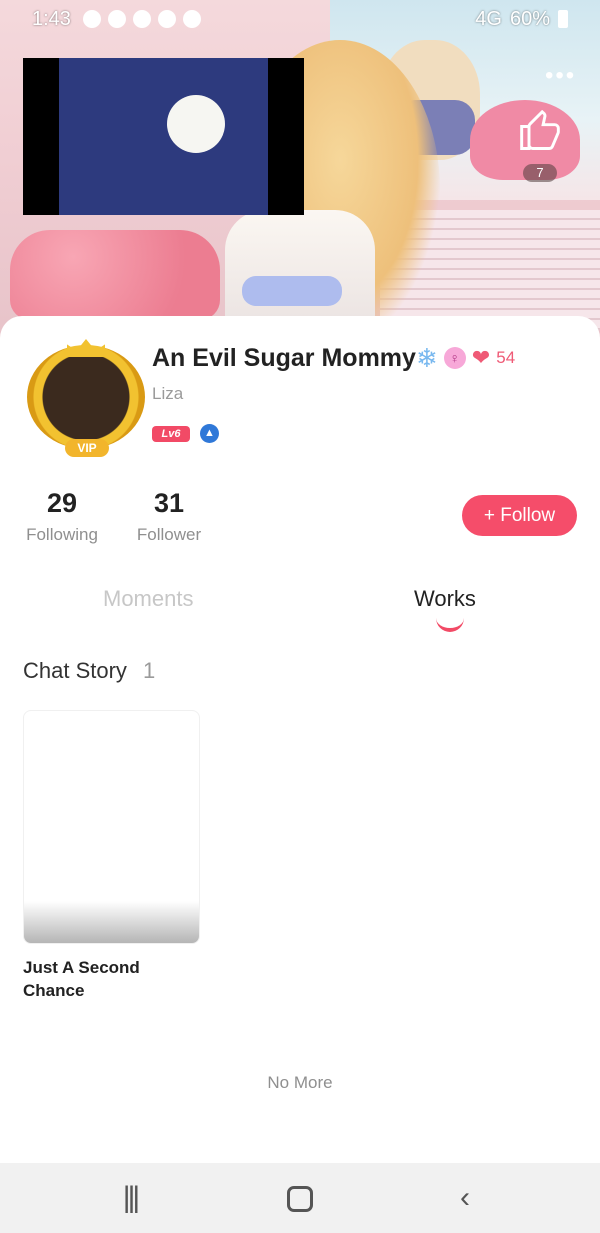 Image resolution: width=600 pixels, height=1233 pixels. I want to click on following-label: Following, so click(62, 534).